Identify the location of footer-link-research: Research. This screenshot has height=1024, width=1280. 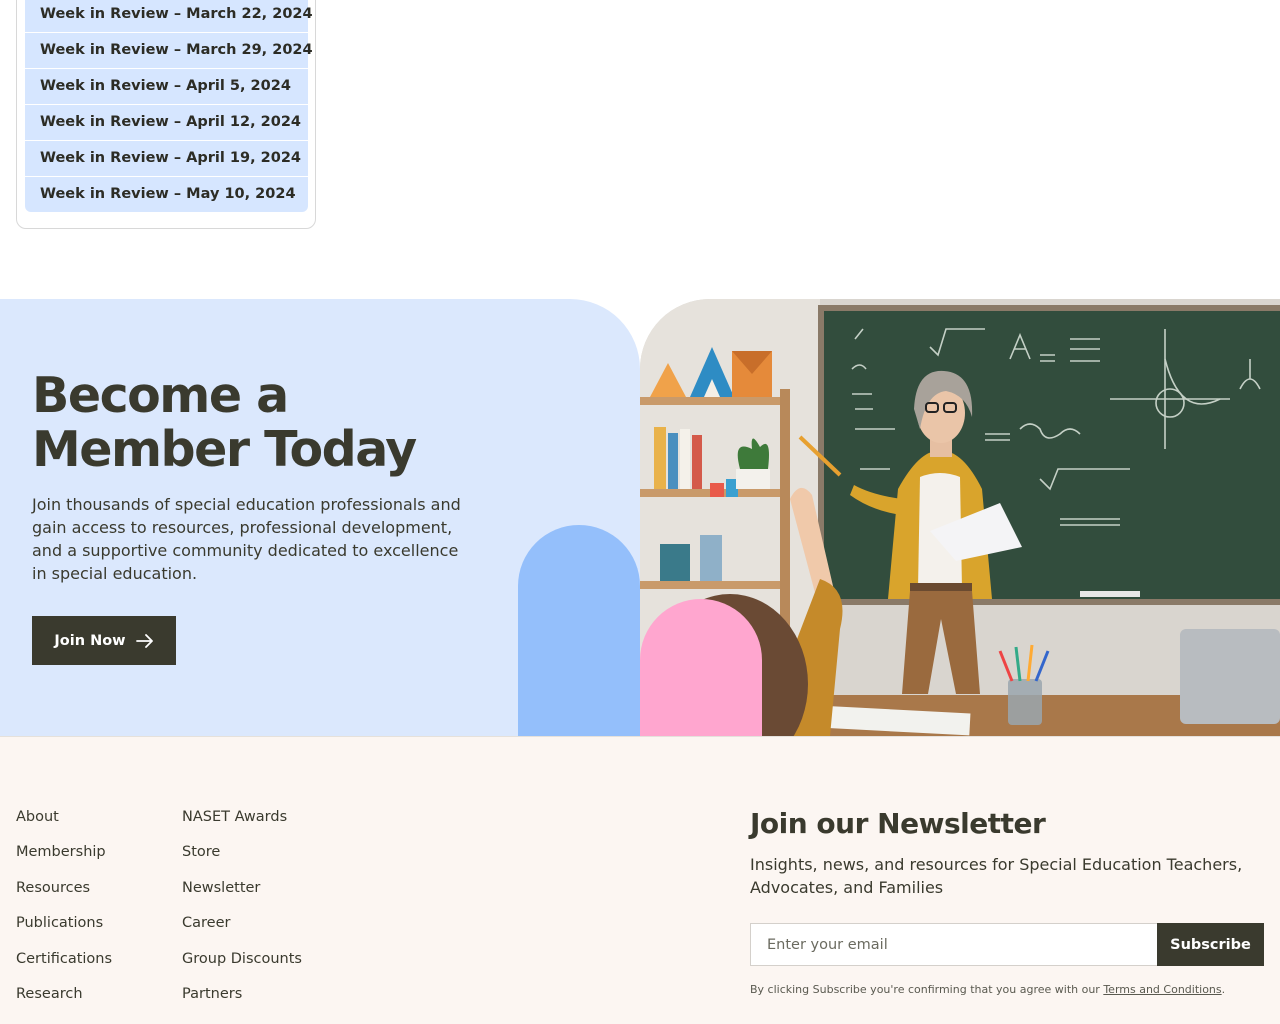
(64, 1001).